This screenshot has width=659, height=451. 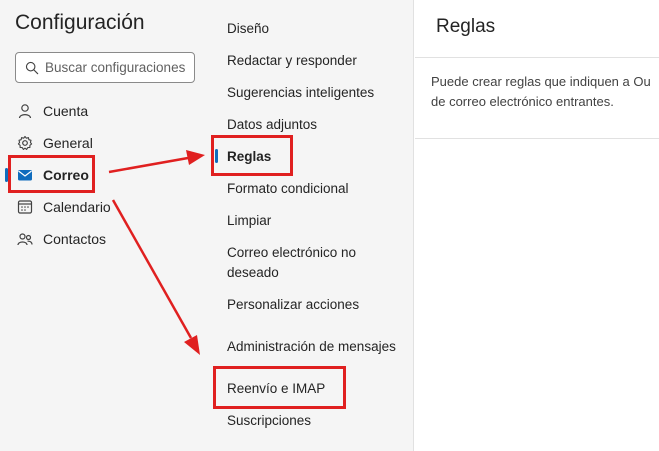 I want to click on menu-item-reglas: Reglas, so click(x=249, y=157).